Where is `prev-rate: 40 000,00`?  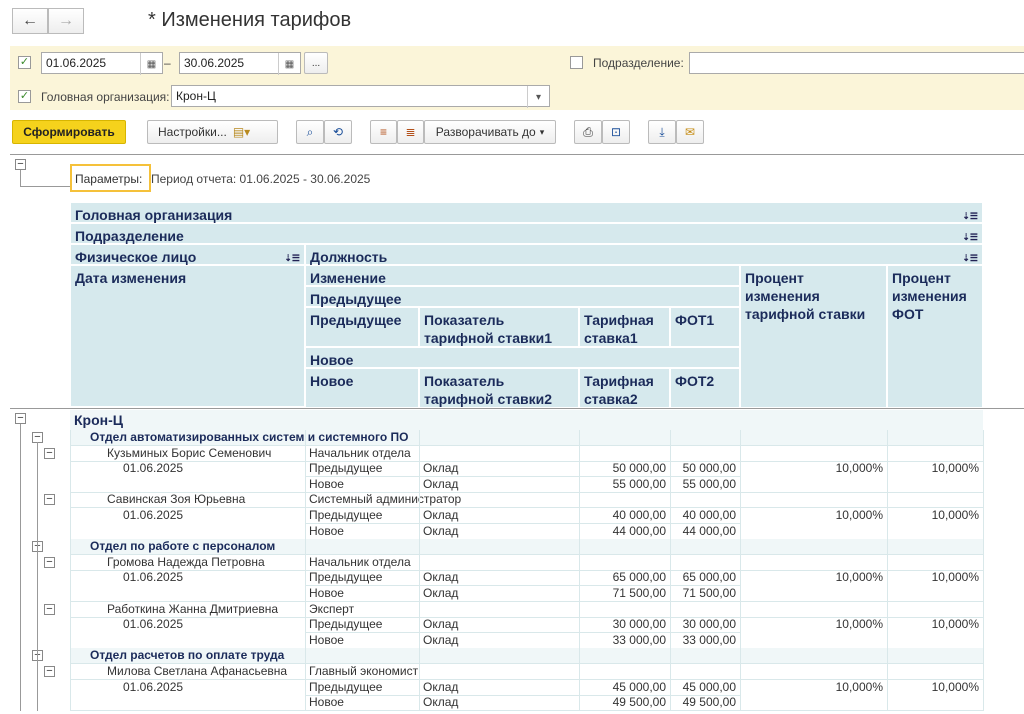
prev-rate: 40 000,00 is located at coordinates (639, 515).